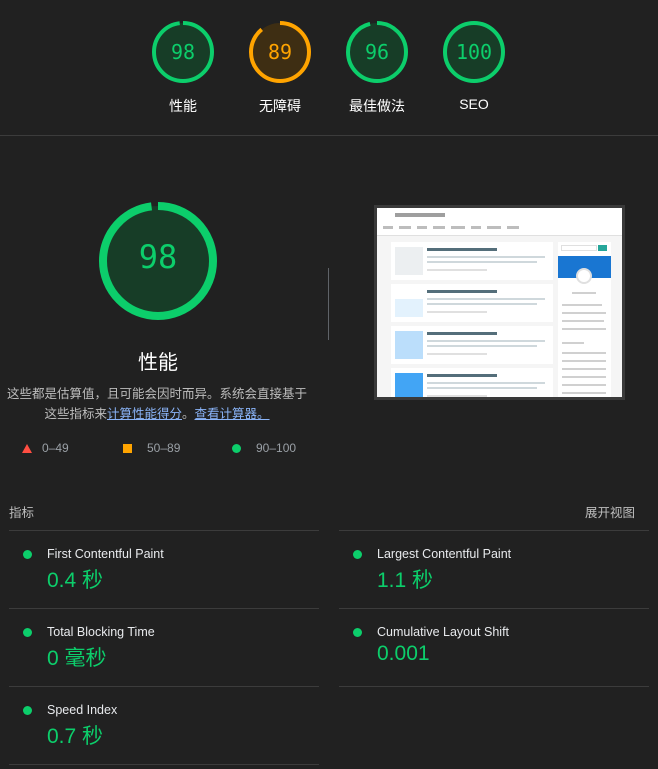 The image size is (658, 769). Describe the element at coordinates (377, 52) in the screenshot. I see `gauge-score: 96` at that location.